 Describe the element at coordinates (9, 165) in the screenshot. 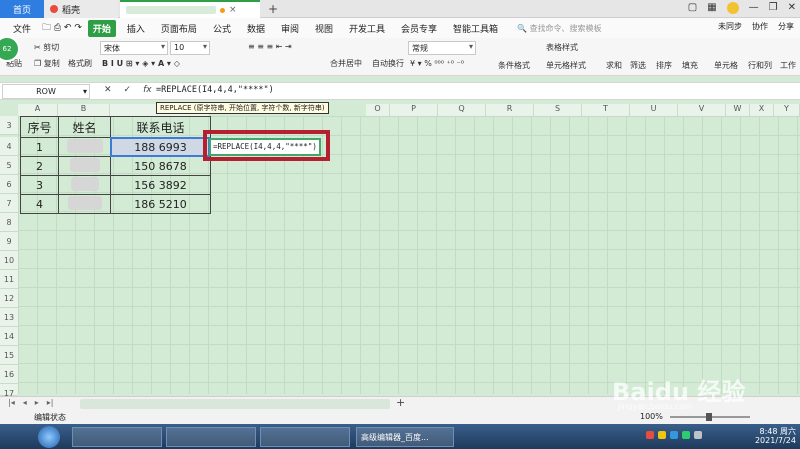

I see `row-header: 5` at that location.